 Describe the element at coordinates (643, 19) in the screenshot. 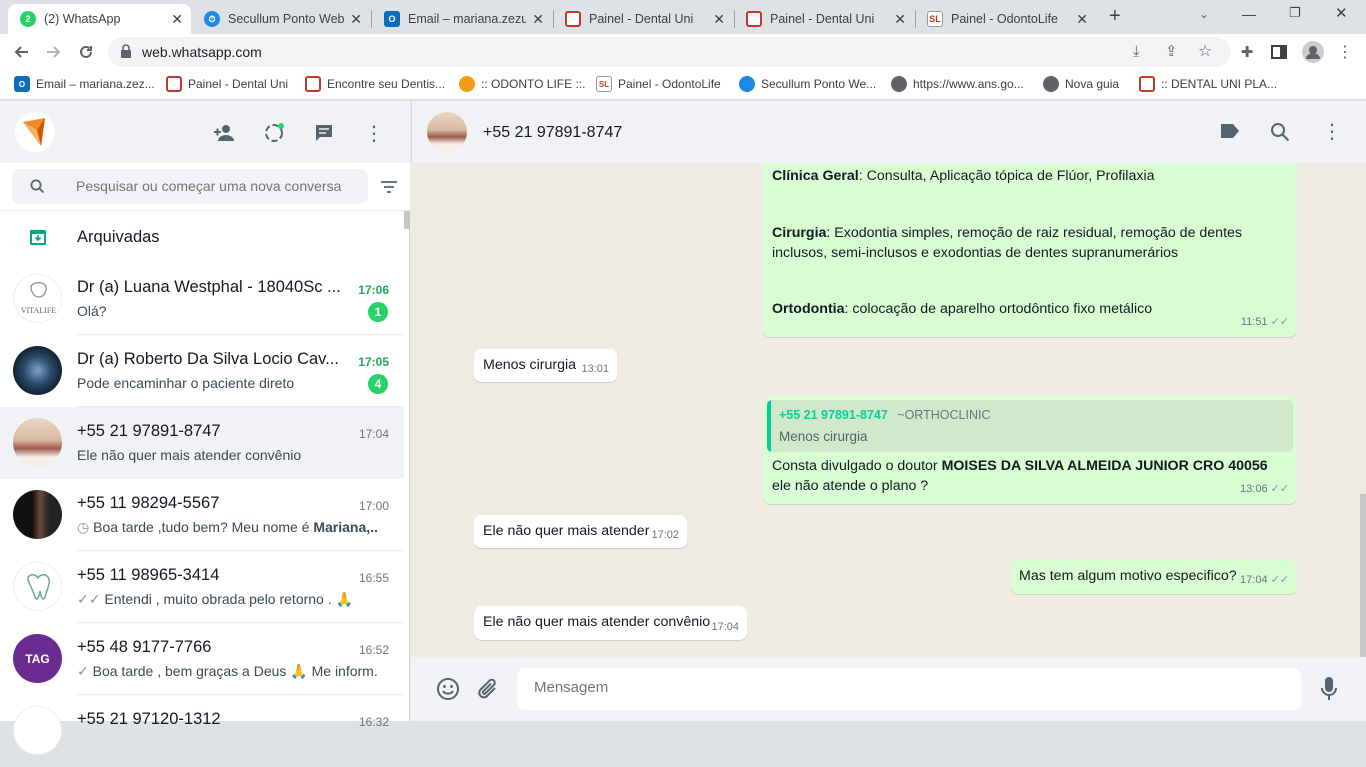

I see `tab-dentaluni-1: Painel - Dental Uni ✕` at that location.